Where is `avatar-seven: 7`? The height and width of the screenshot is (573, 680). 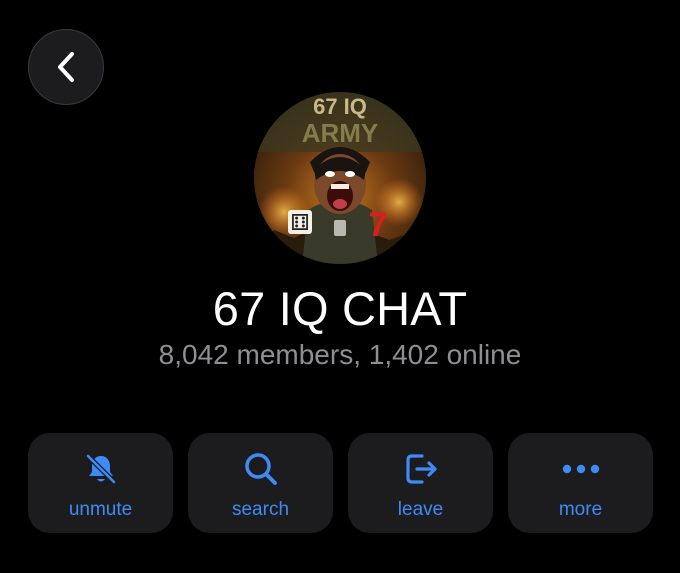 avatar-seven: 7 is located at coordinates (378, 225).